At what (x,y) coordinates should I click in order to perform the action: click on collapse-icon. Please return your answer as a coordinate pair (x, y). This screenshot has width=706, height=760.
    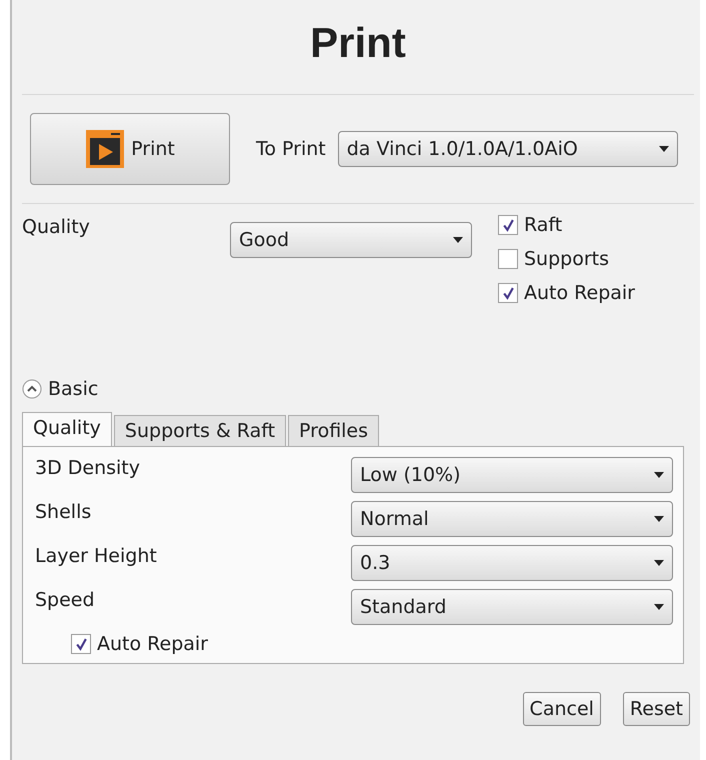
    Looking at the image, I should click on (32, 389).